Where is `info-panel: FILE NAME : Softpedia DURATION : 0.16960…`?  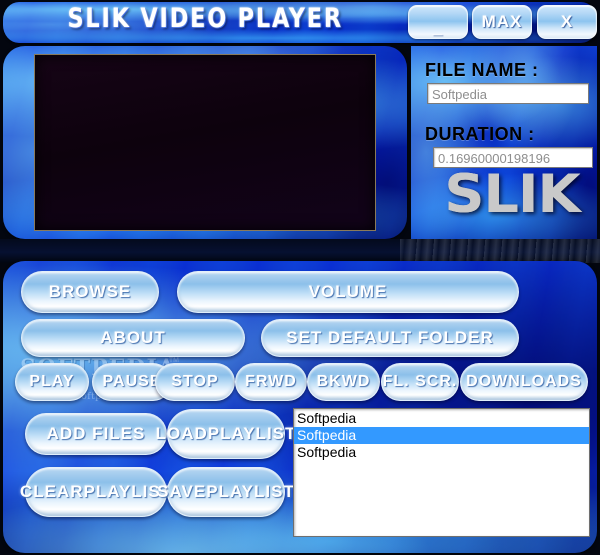 info-panel: FILE NAME : Softpedia DURATION : 0.16960… is located at coordinates (504, 142).